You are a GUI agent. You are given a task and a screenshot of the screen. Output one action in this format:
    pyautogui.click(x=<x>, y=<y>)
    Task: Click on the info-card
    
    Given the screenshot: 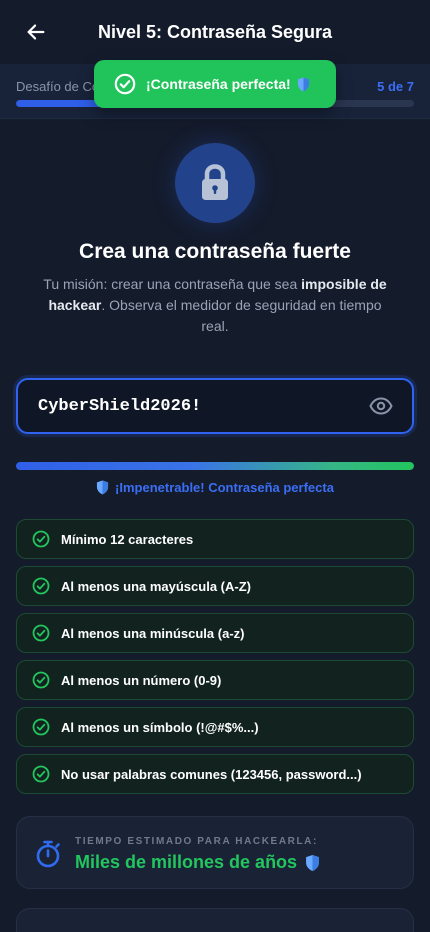 What is the action you would take?
    pyautogui.click(x=215, y=920)
    